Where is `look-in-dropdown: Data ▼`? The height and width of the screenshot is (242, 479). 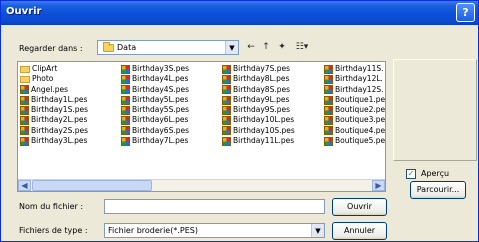 look-in-dropdown: Data ▼ is located at coordinates (168, 47).